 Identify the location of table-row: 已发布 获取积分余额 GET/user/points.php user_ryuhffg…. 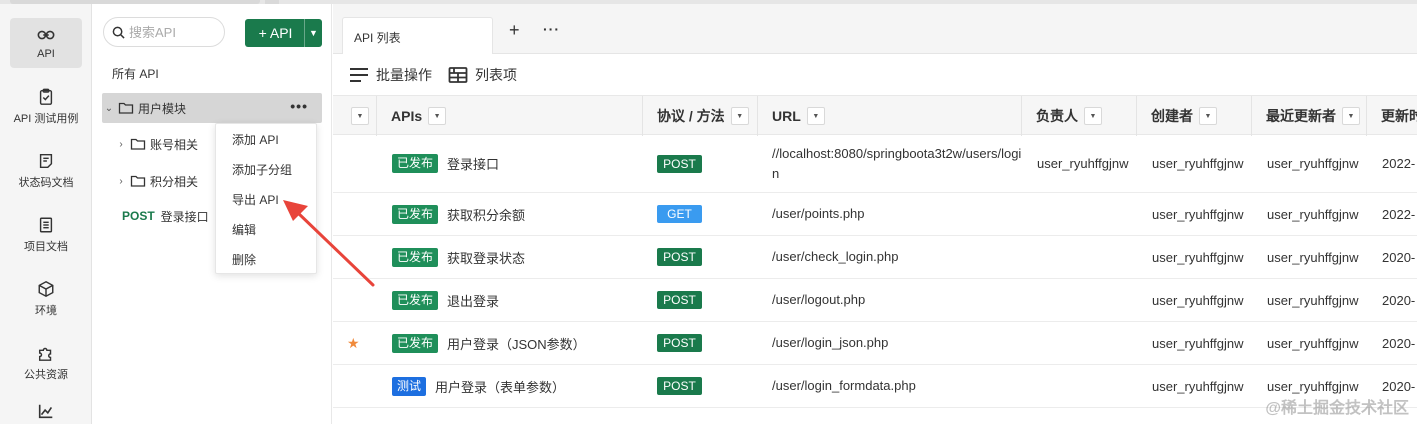
(875, 214).